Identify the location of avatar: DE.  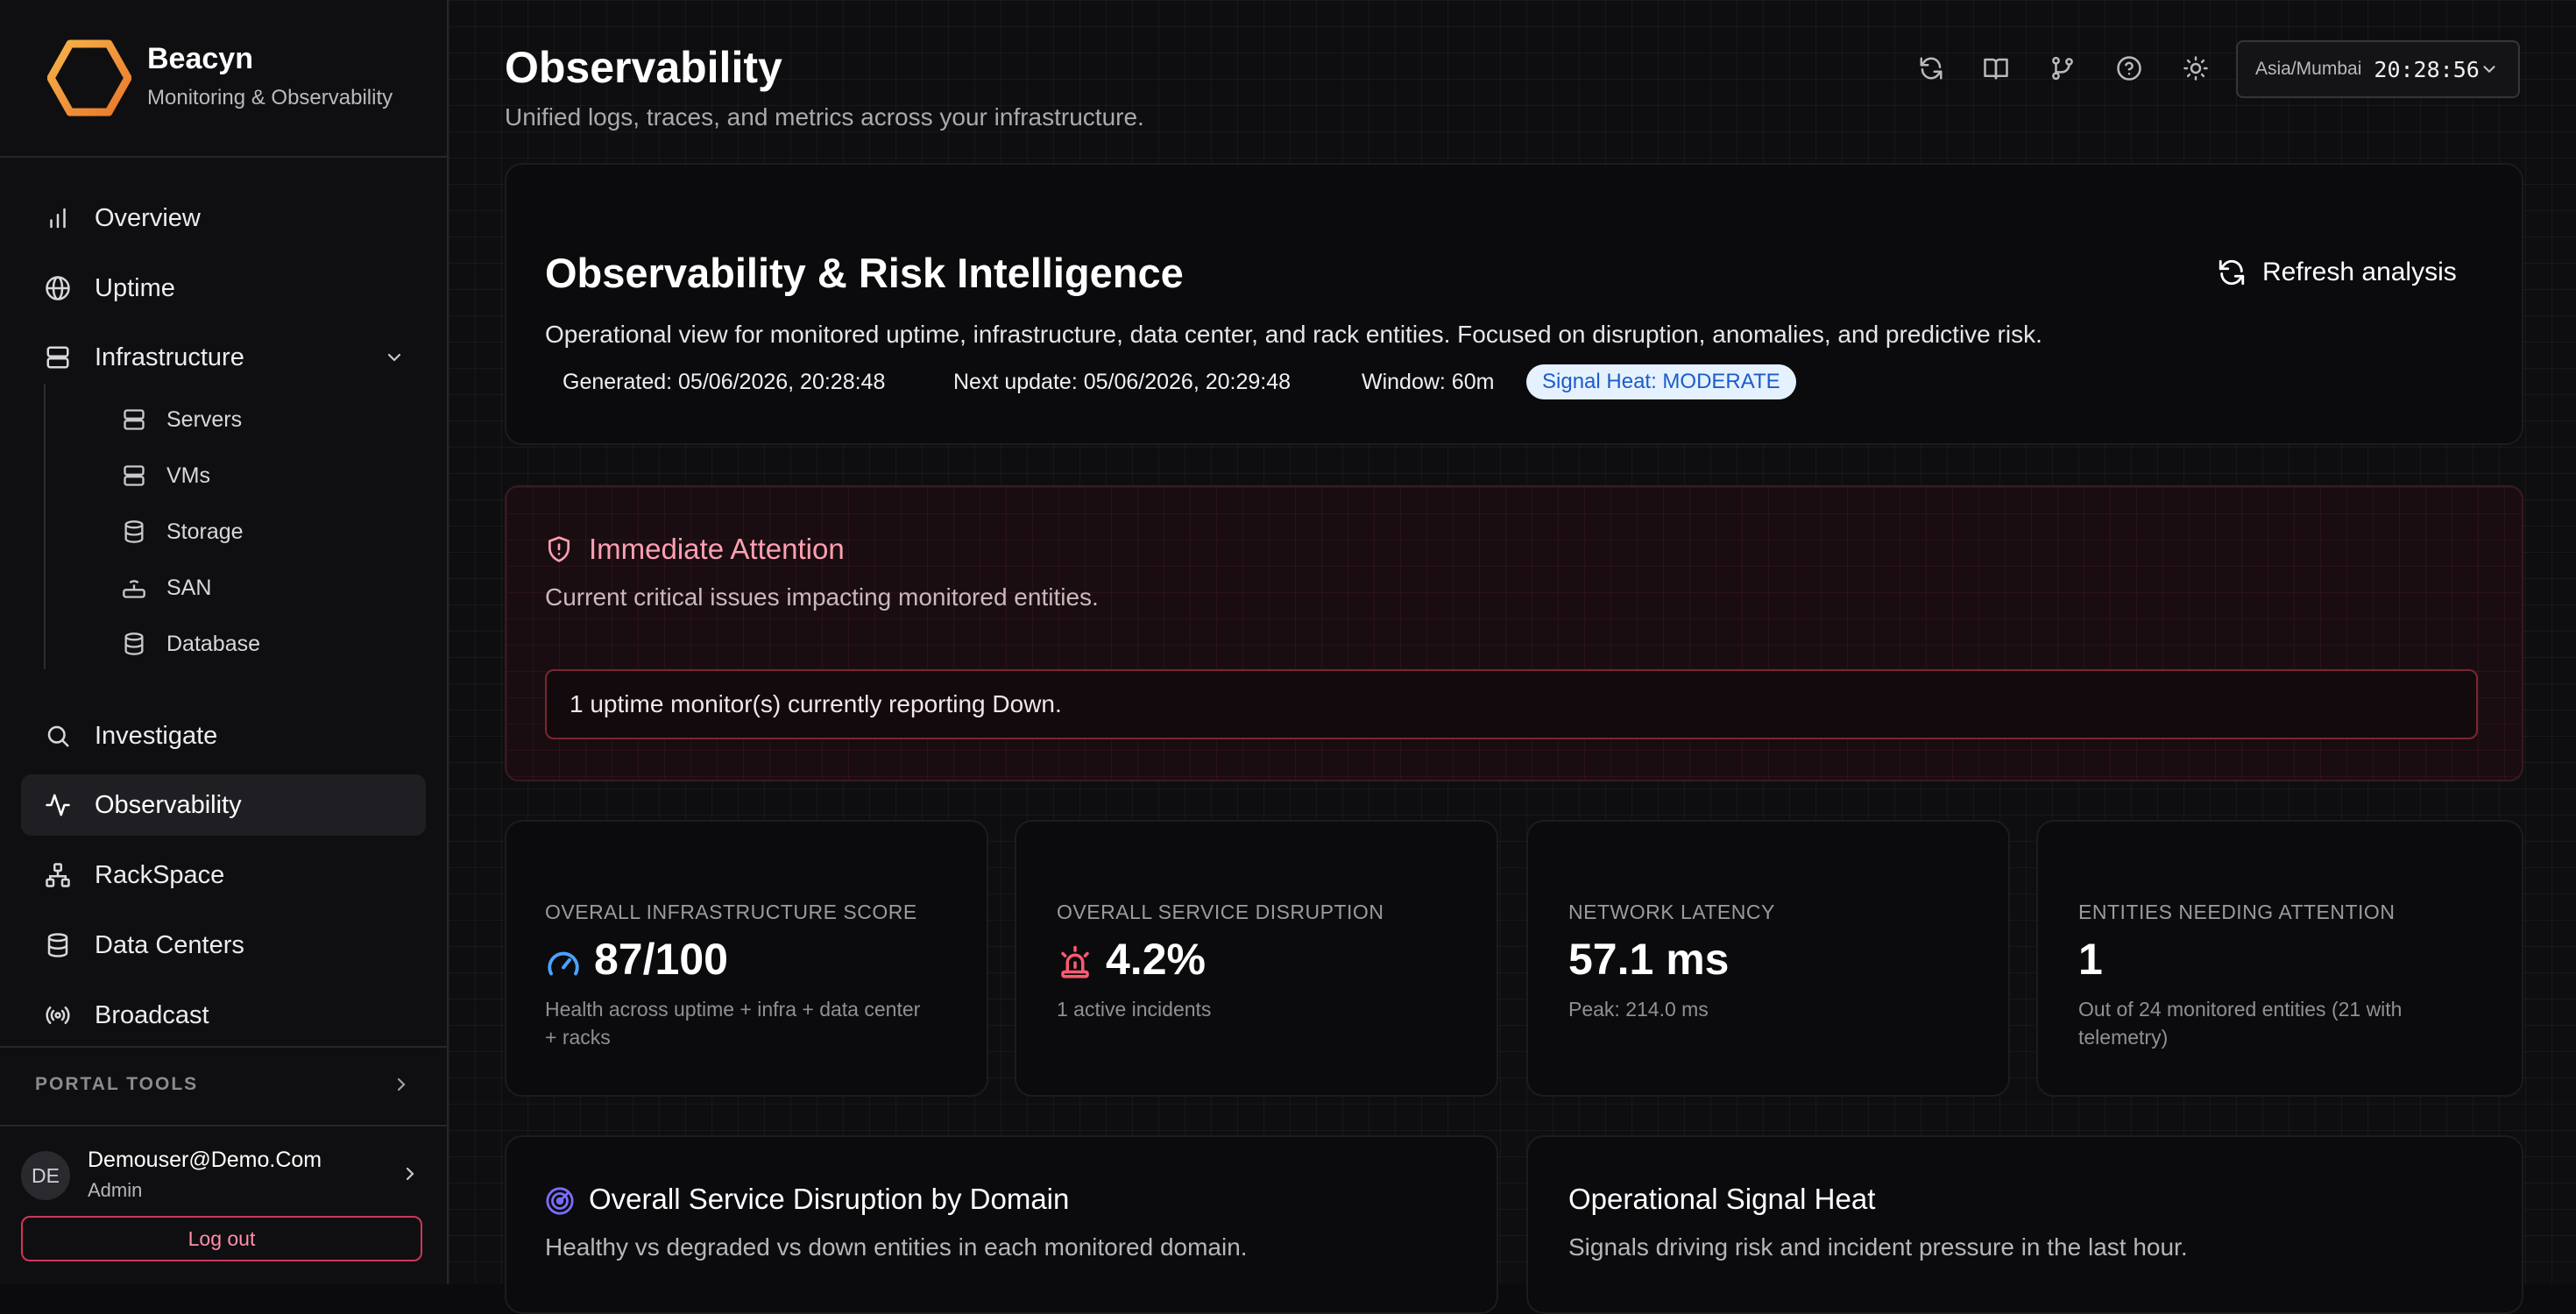
(45, 1176).